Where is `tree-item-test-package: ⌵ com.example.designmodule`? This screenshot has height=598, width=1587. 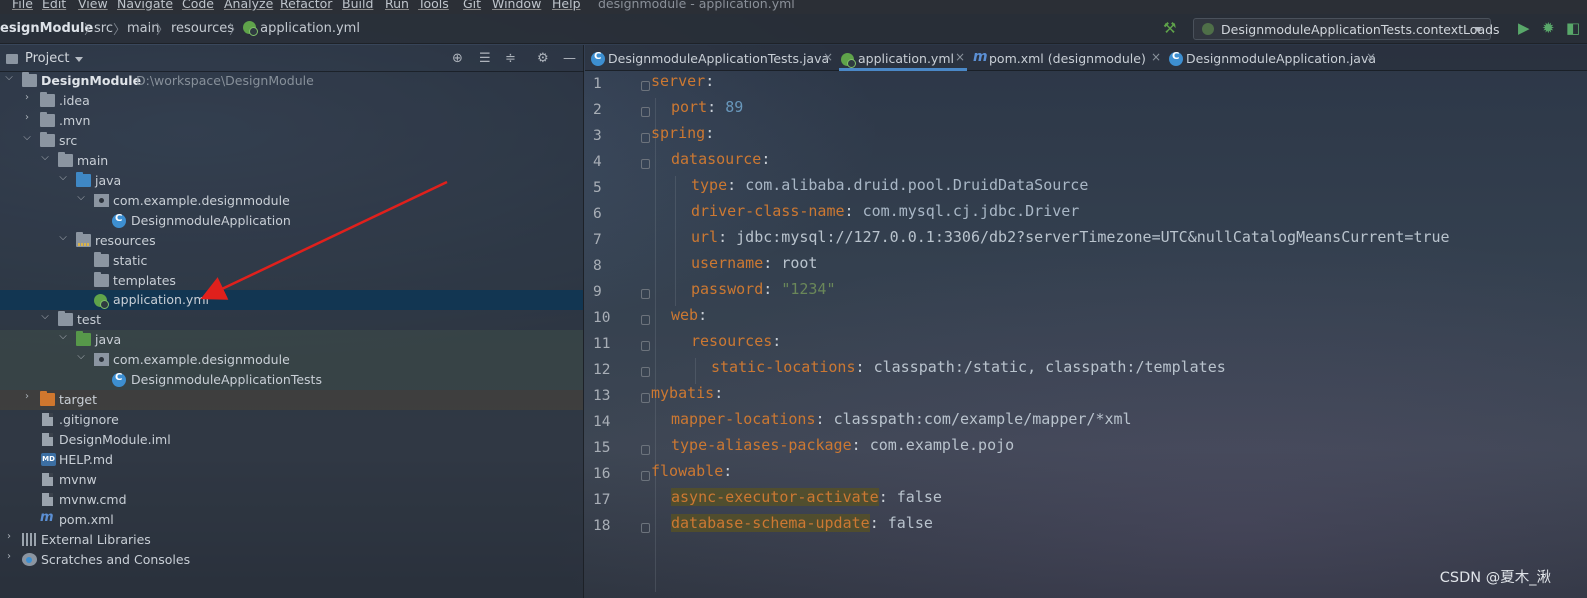
tree-item-test-package: ⌵ com.example.designmodule is located at coordinates (291, 360).